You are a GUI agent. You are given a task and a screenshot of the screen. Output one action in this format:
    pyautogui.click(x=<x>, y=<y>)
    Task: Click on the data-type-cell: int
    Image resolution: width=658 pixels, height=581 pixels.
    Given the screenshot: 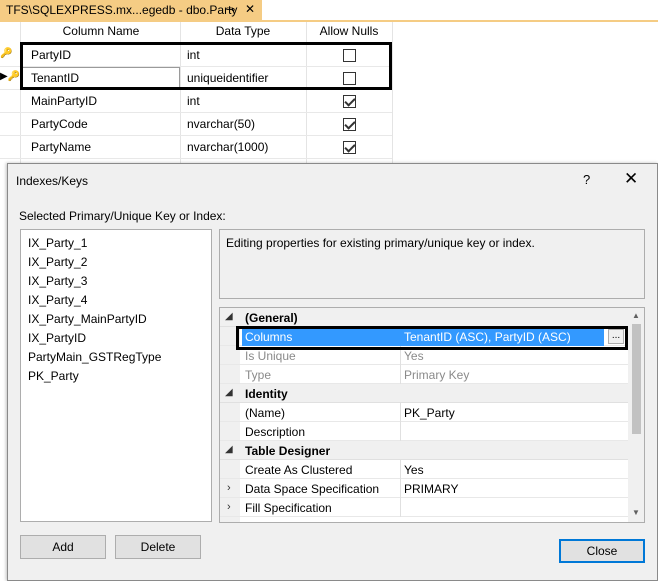 What is the action you would take?
    pyautogui.click(x=193, y=101)
    